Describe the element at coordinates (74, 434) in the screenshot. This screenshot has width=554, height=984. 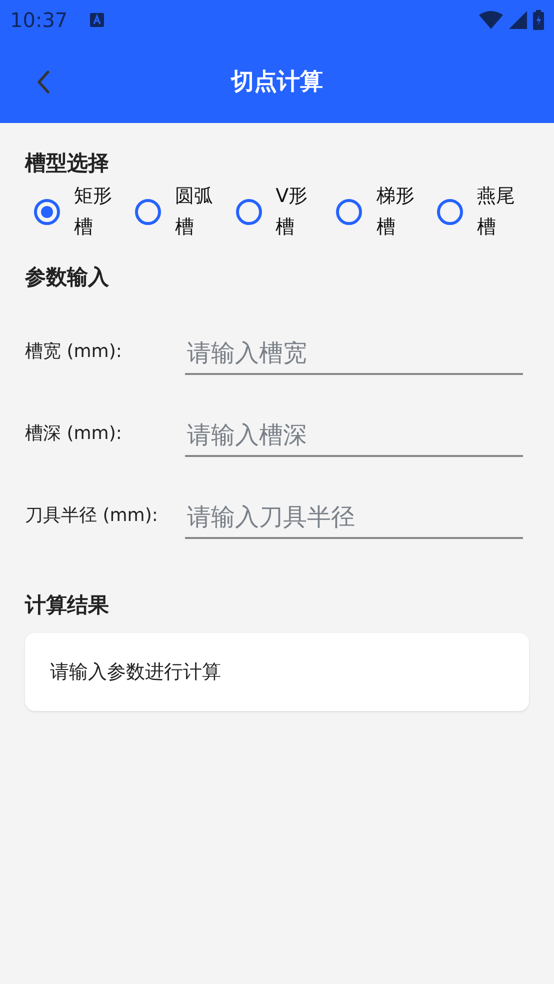
I see `field-label: 槽深 (mm):` at that location.